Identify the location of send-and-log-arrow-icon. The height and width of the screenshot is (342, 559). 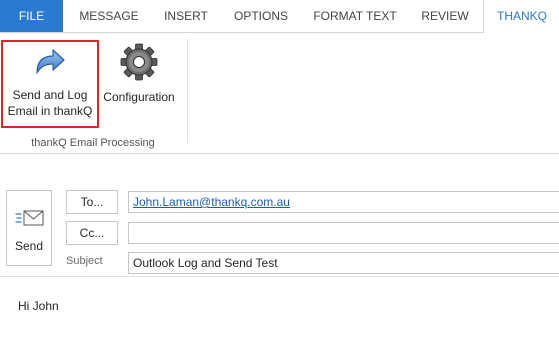
(50, 61).